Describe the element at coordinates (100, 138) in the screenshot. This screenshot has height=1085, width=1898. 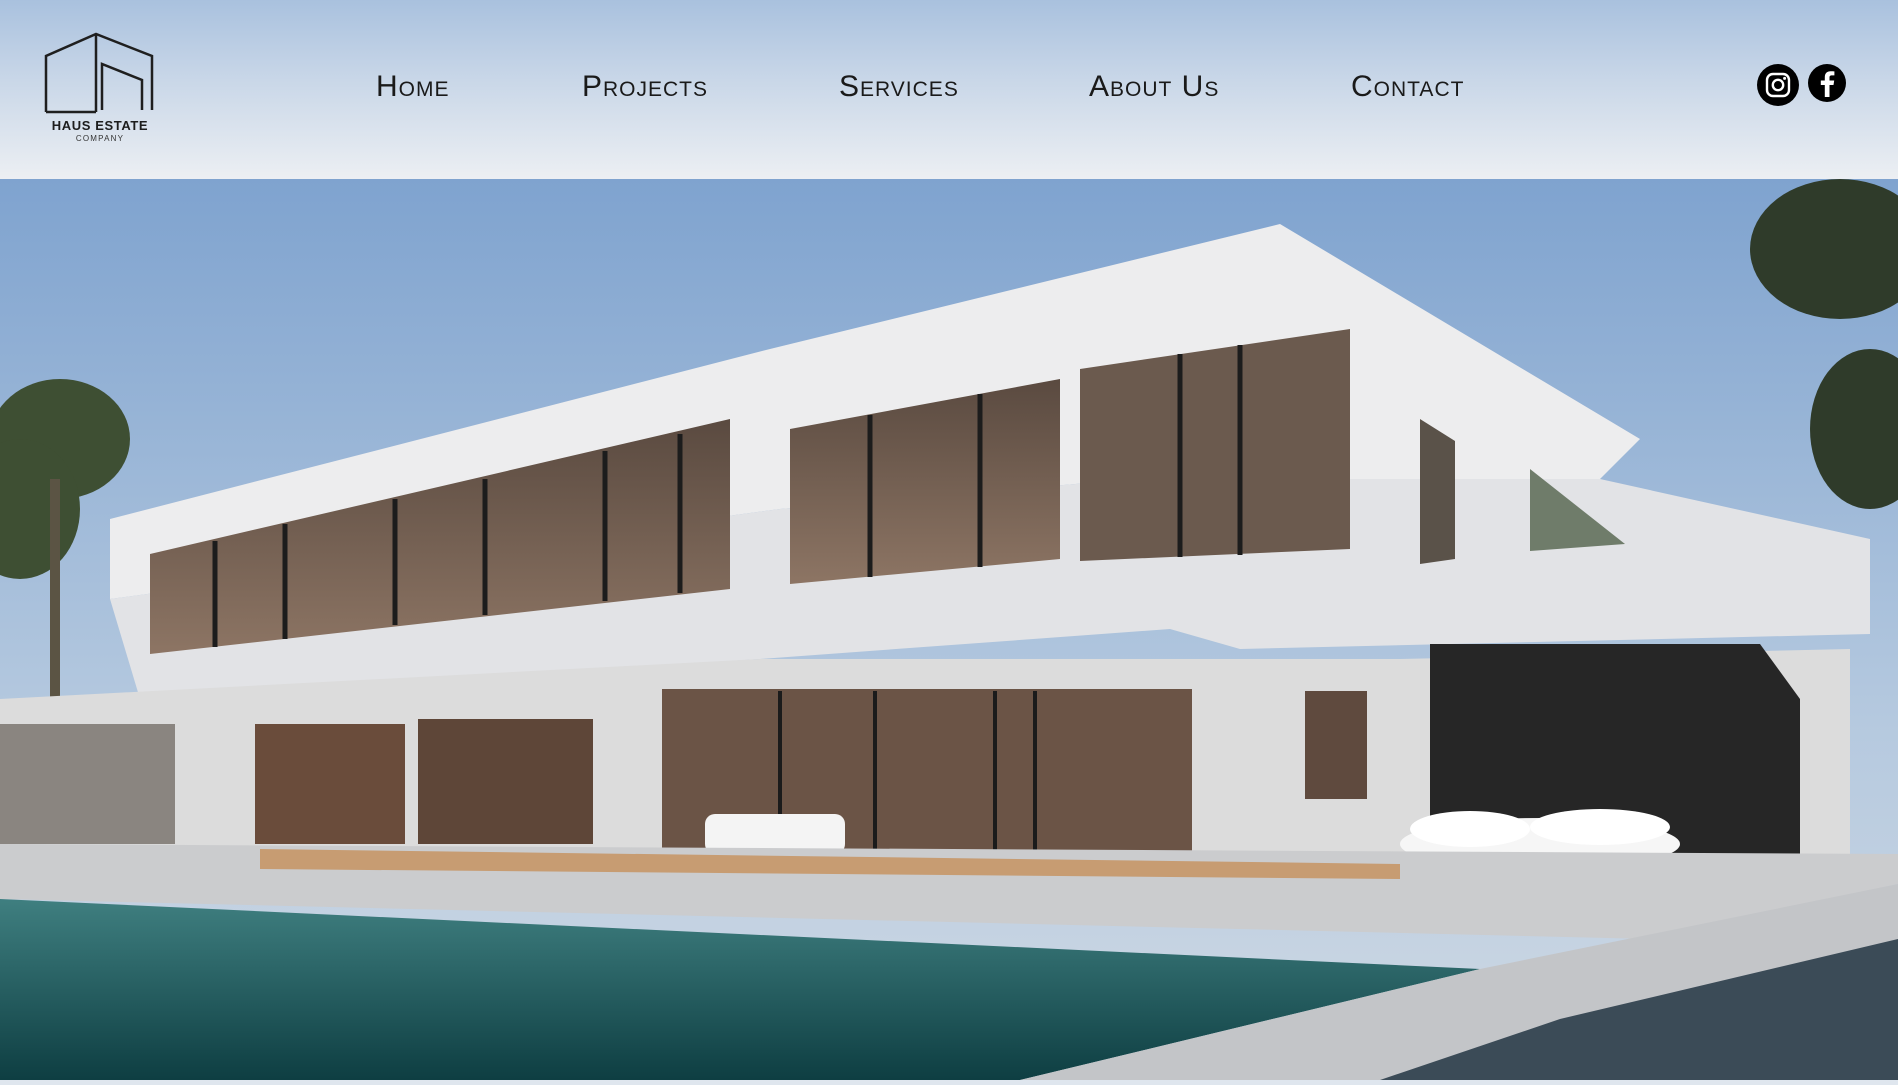
I see `brand-subtitle: COMPANY` at that location.